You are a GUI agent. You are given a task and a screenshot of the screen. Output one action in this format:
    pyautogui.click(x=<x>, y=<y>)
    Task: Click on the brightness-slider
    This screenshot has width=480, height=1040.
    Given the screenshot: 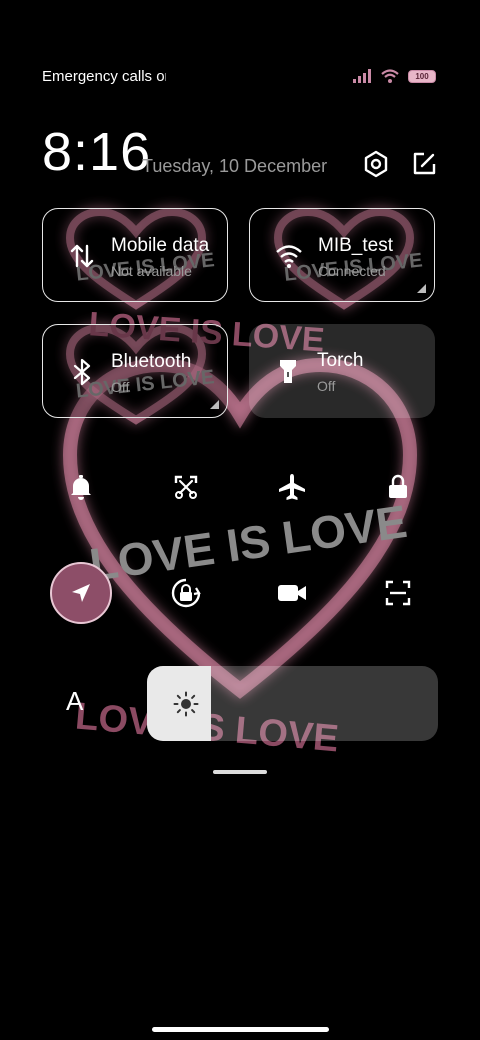 What is the action you would take?
    pyautogui.click(x=292, y=703)
    